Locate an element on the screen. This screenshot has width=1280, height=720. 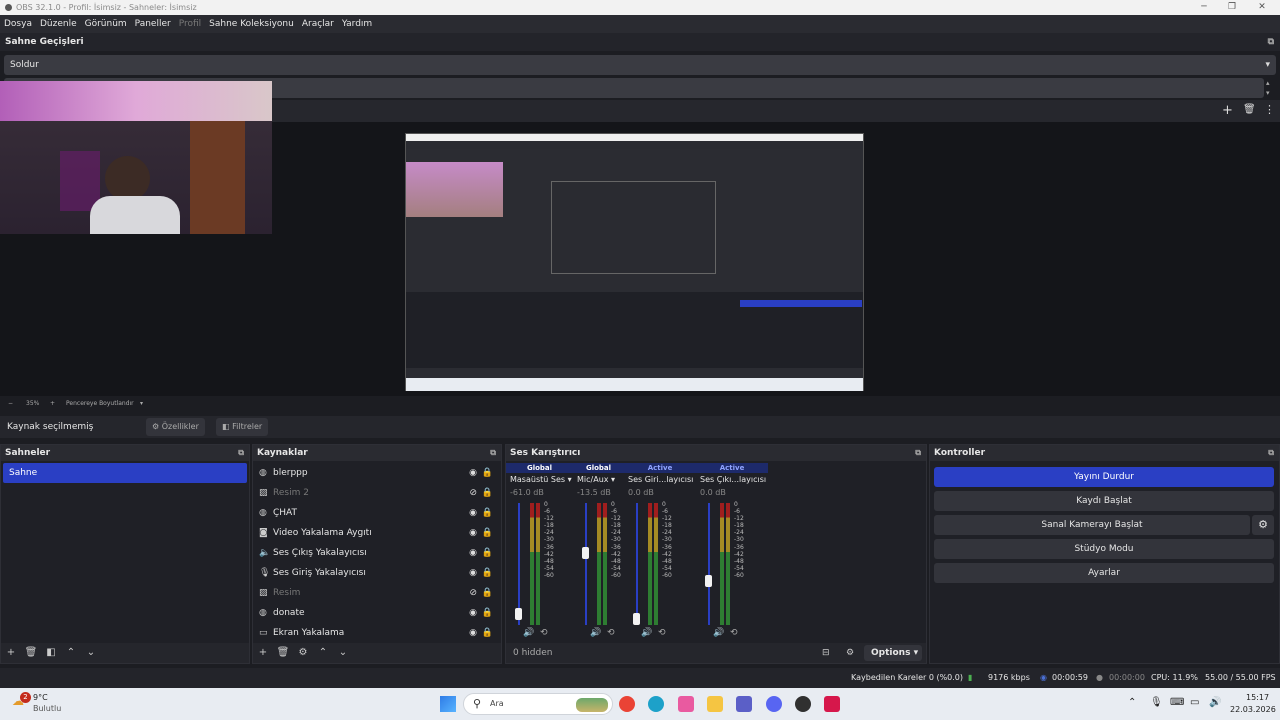
chevron-up-icon: ⌃ is located at coordinates (1132, 702).